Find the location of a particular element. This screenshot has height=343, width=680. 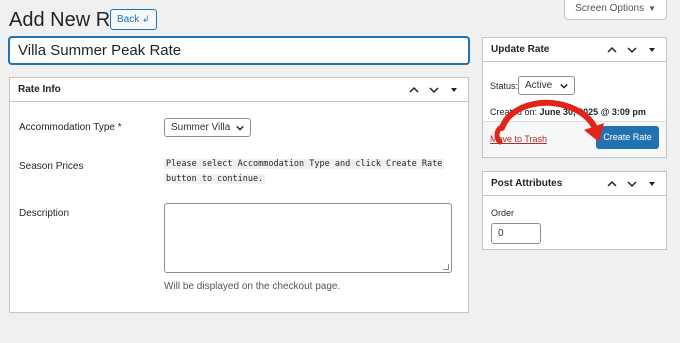

screen-options-button: Screen Options ▼ is located at coordinates (615, 10).